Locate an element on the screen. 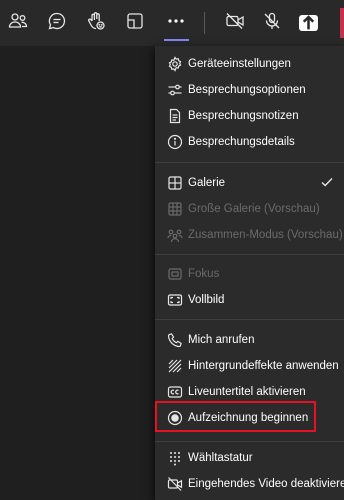 The image size is (344, 500). phone-icon is located at coordinates (175, 340).